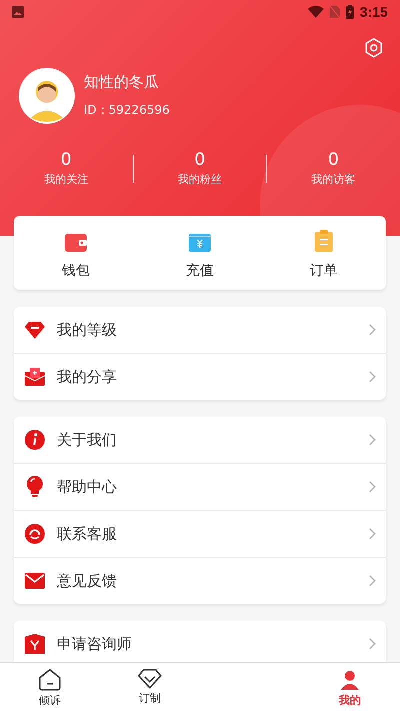  What do you see at coordinates (200, 168) in the screenshot?
I see `stat-item: 0 我的粉丝` at bounding box center [200, 168].